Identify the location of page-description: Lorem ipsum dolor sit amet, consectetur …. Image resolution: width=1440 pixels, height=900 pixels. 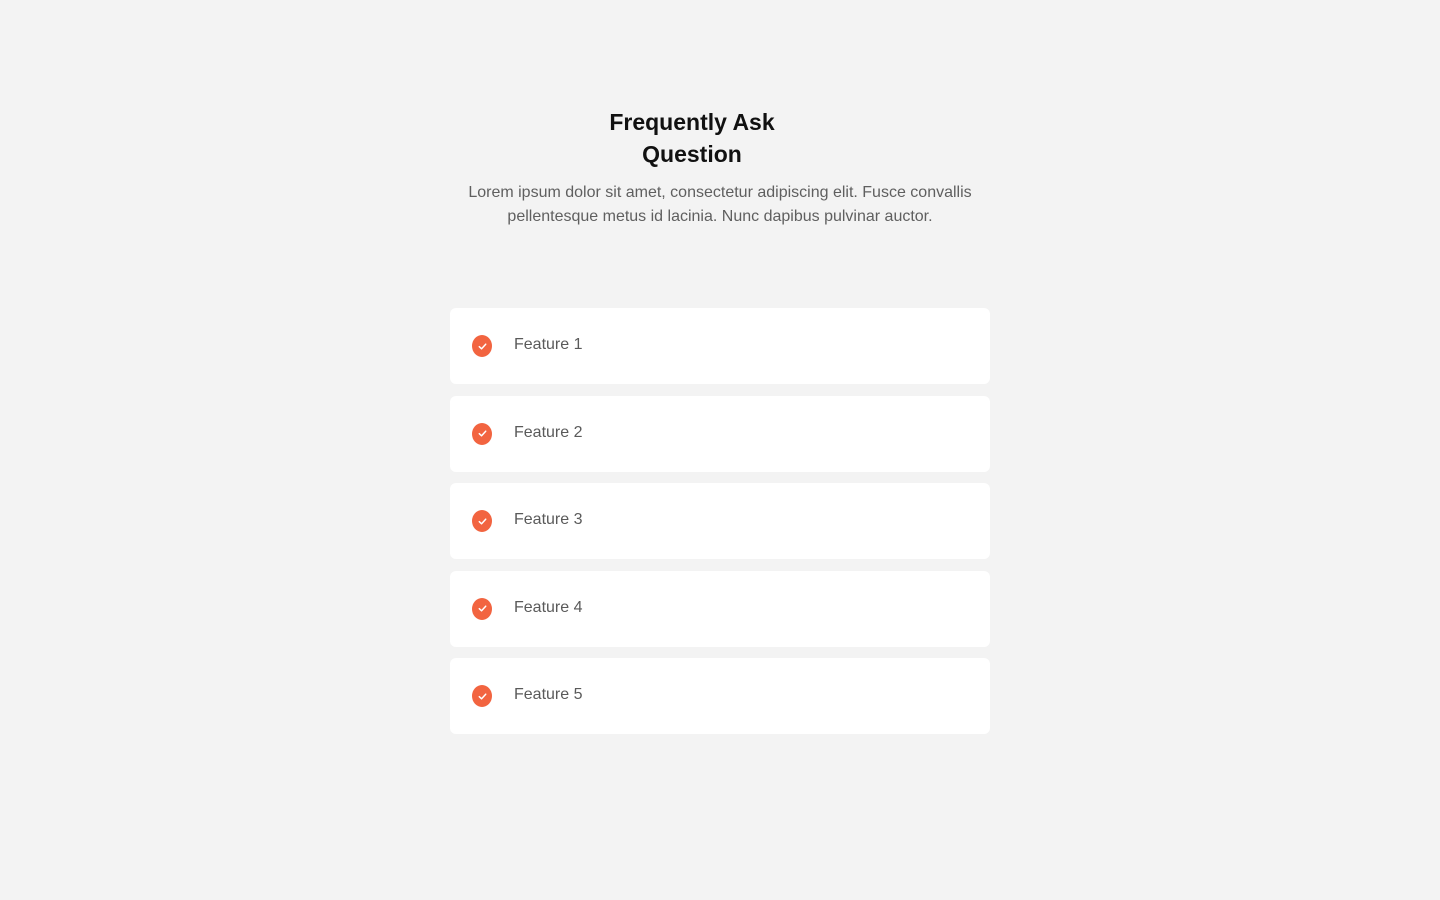
(720, 205).